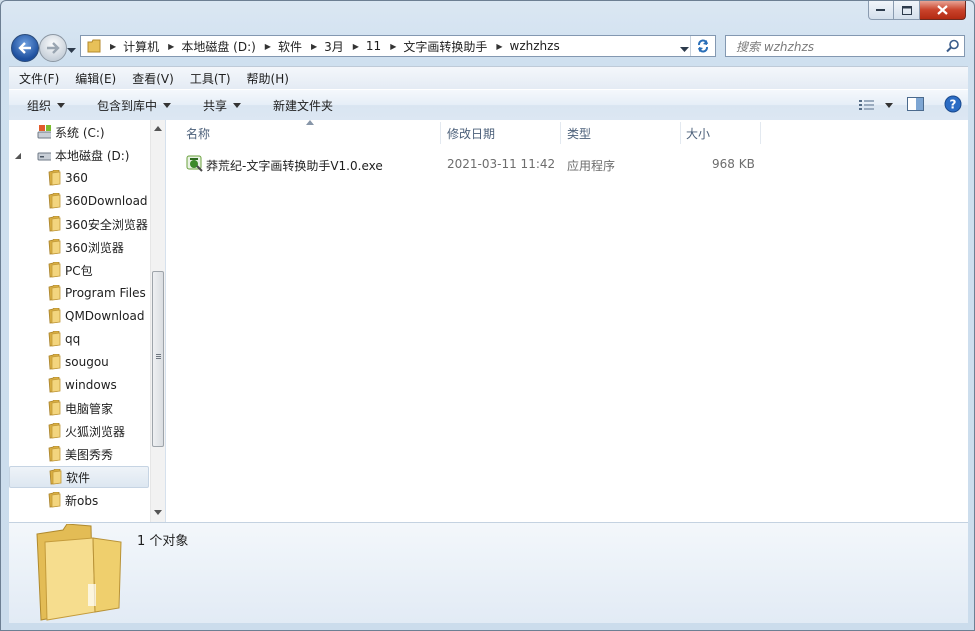 Image resolution: width=975 pixels, height=631 pixels. What do you see at coordinates (198, 133) in the screenshot?
I see `column-header-name: 名称` at bounding box center [198, 133].